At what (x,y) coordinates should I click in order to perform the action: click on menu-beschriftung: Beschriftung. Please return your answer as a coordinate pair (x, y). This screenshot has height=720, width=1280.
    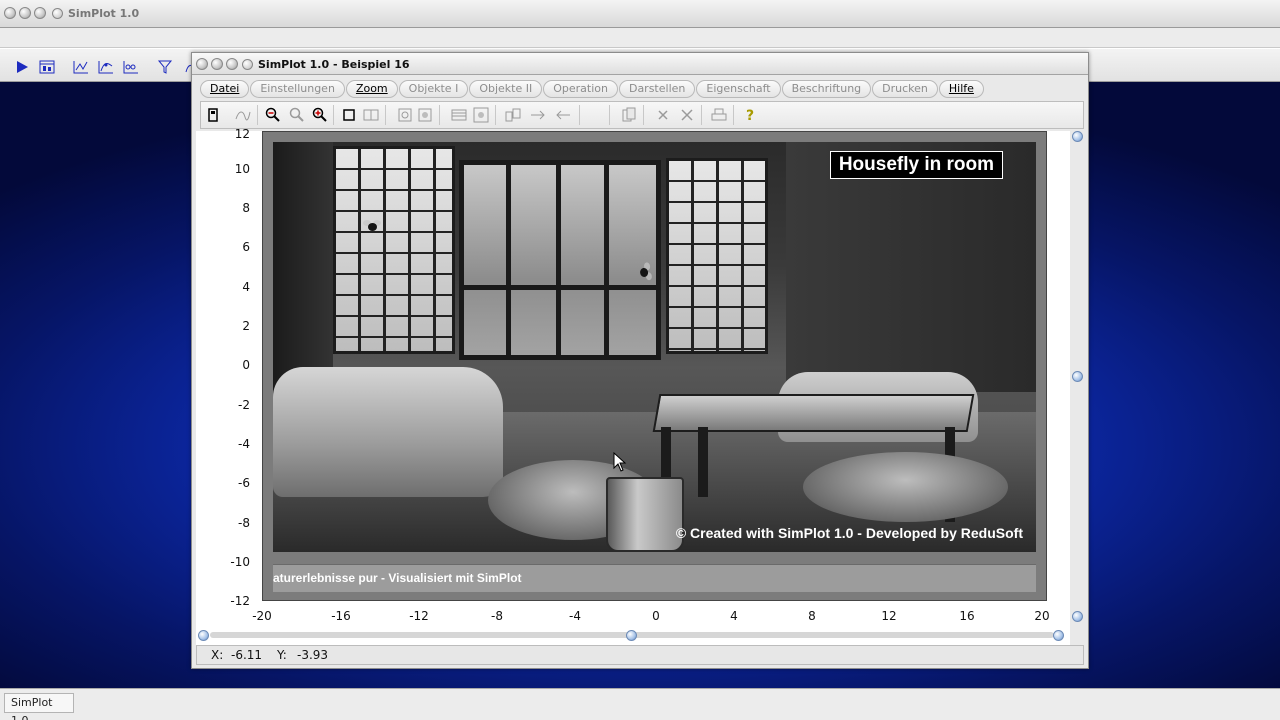
    Looking at the image, I should click on (826, 89).